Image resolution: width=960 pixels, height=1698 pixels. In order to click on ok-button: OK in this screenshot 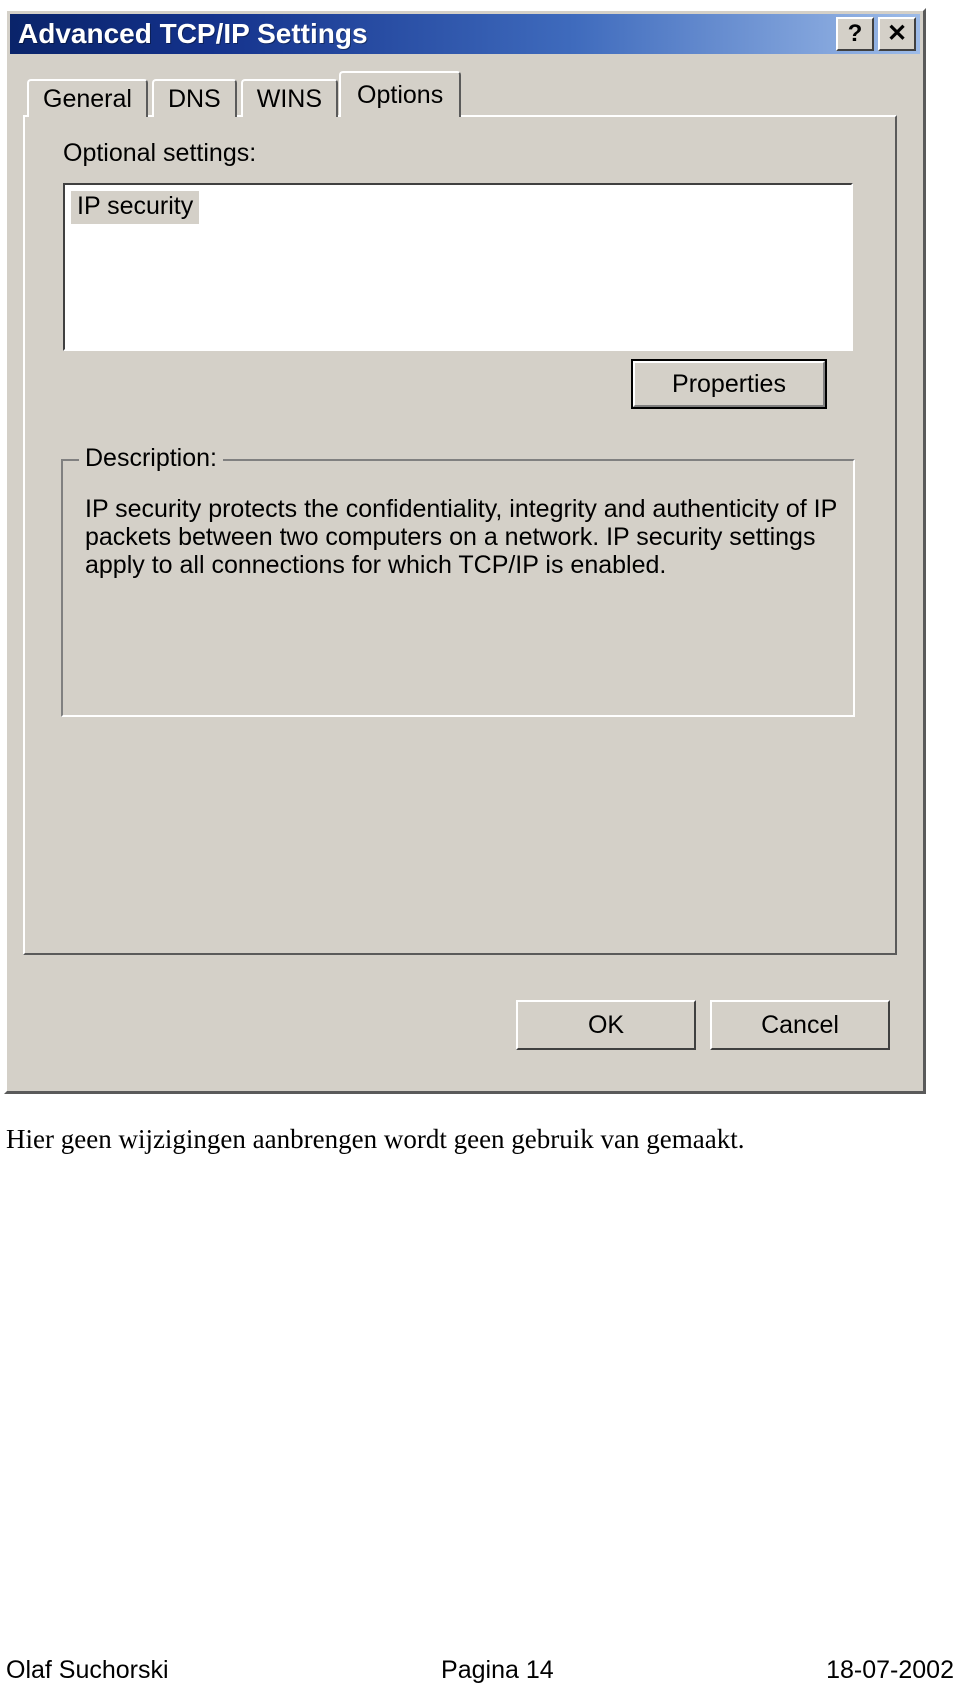, I will do `click(606, 1025)`.